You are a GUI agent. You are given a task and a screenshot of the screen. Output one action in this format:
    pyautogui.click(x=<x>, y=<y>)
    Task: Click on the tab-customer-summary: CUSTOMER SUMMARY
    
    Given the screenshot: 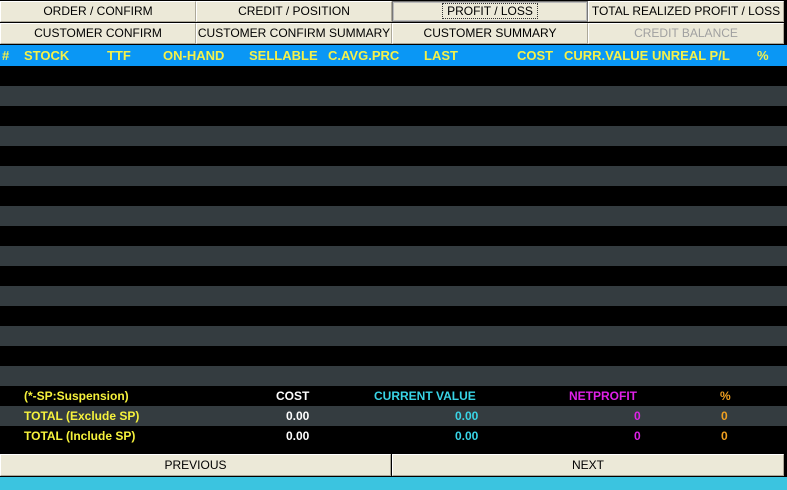 What is the action you would take?
    pyautogui.click(x=490, y=33)
    